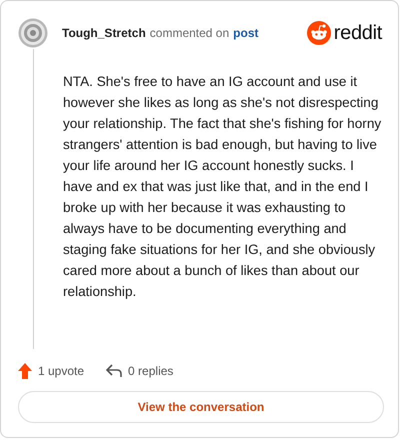  What do you see at coordinates (246, 33) in the screenshot?
I see `post-link: post` at bounding box center [246, 33].